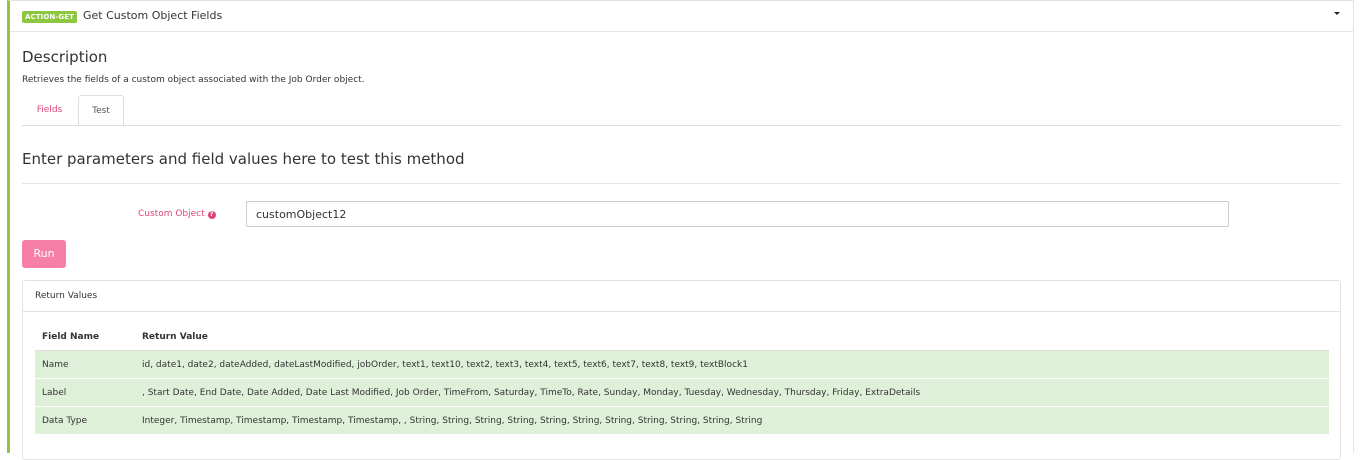  What do you see at coordinates (49, 17) in the screenshot?
I see `method-badge: ACTION-GET` at bounding box center [49, 17].